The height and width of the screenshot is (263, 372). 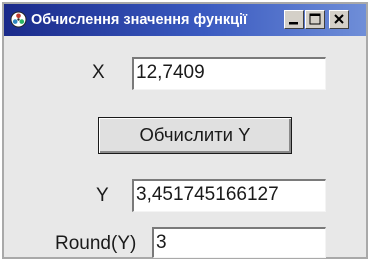 I want to click on app-icon, so click(x=18, y=19).